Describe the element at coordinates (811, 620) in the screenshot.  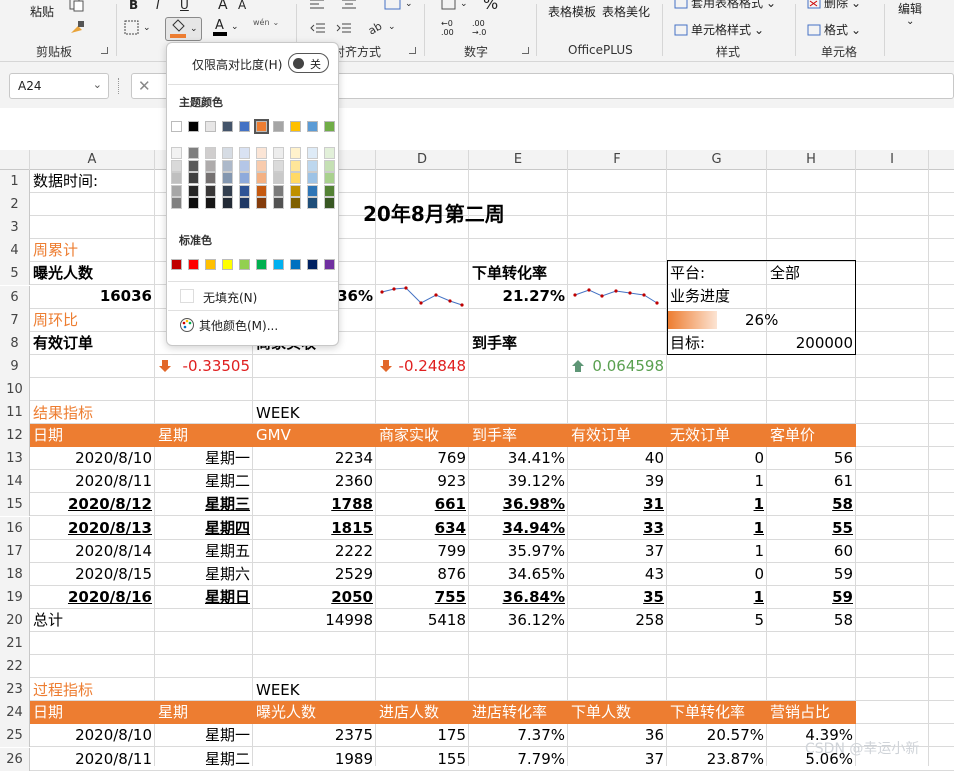
I see `total-cell: 58` at that location.